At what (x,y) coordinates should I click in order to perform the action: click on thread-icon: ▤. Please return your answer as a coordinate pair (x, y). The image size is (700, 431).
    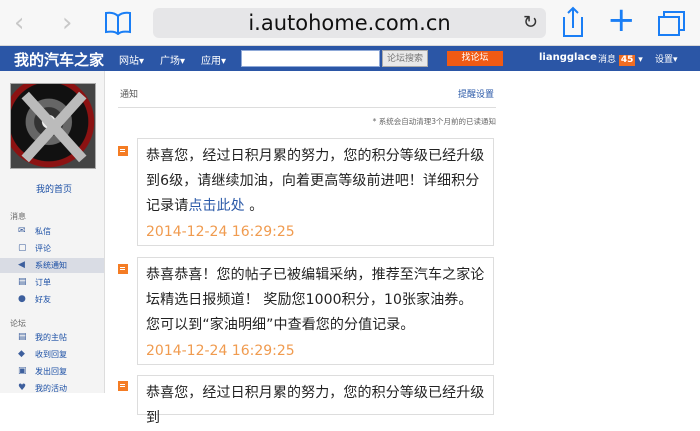
    Looking at the image, I should click on (22, 337).